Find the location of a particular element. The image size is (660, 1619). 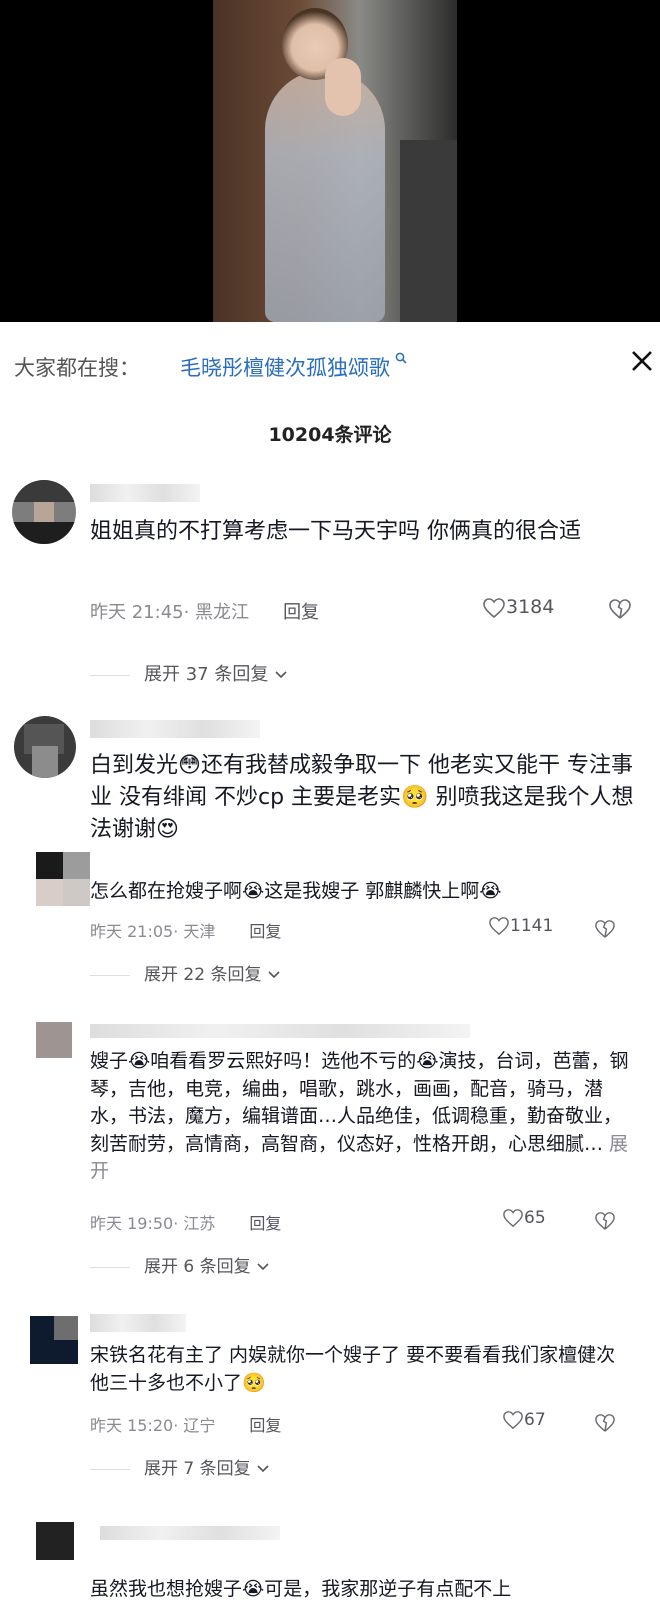

expand-replies-button: 展开 37 条回复 is located at coordinates (189, 673).